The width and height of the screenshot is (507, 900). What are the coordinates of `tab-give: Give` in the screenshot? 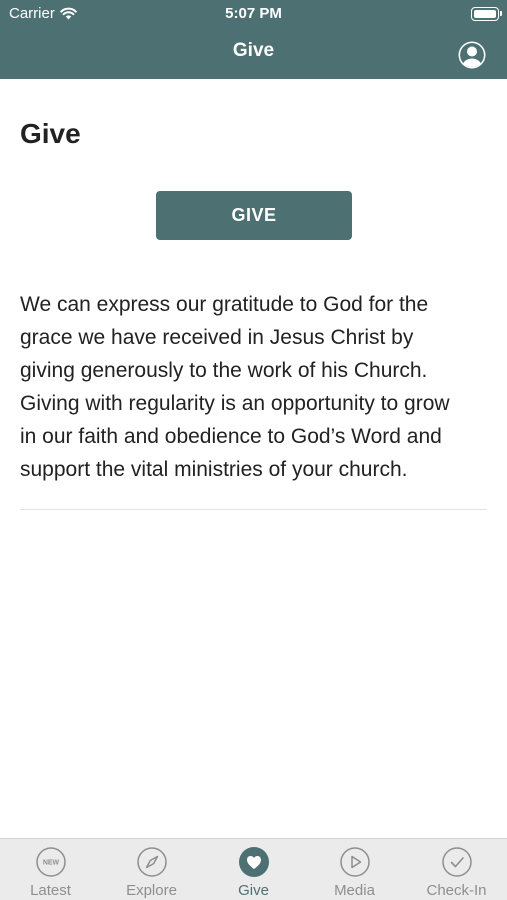 It's located at (253, 869).